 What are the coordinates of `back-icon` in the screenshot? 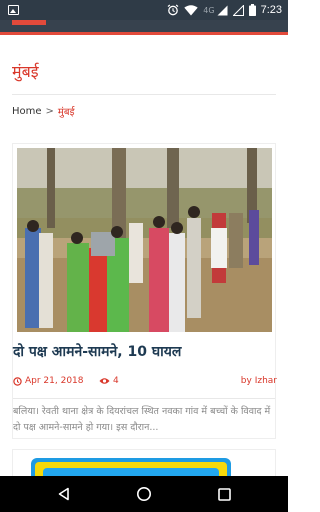 It's located at (63, 494).